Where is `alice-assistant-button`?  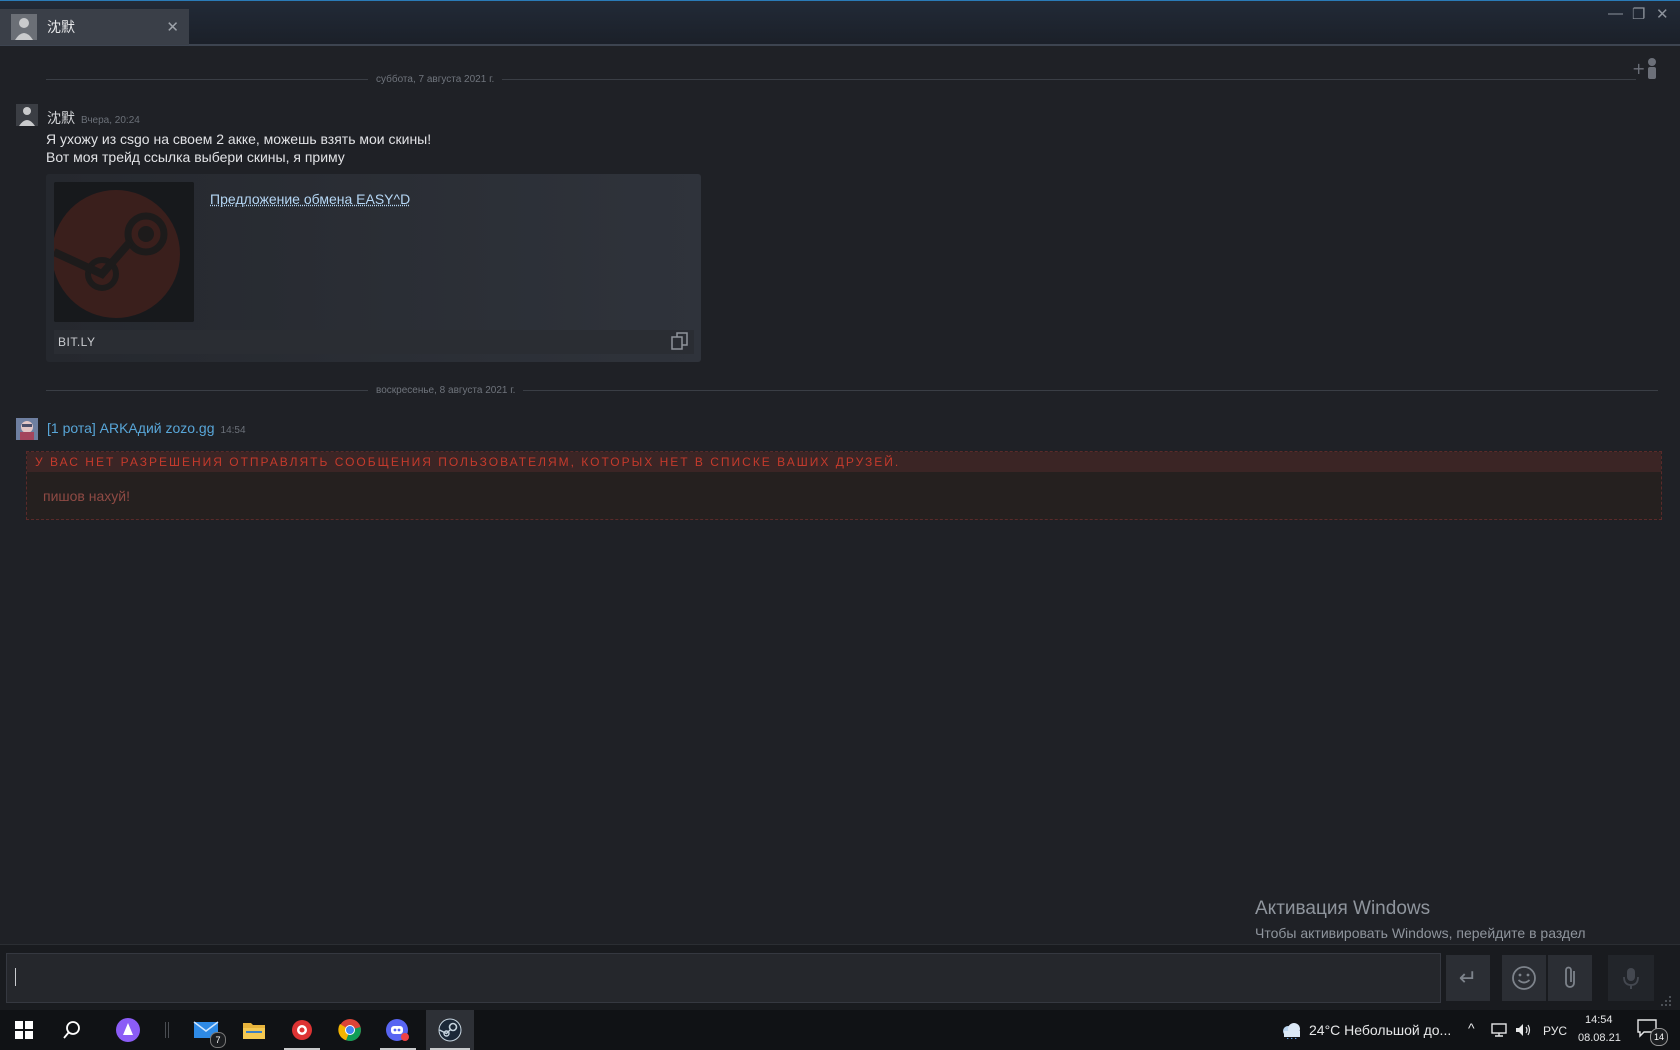 alice-assistant-button is located at coordinates (128, 1030).